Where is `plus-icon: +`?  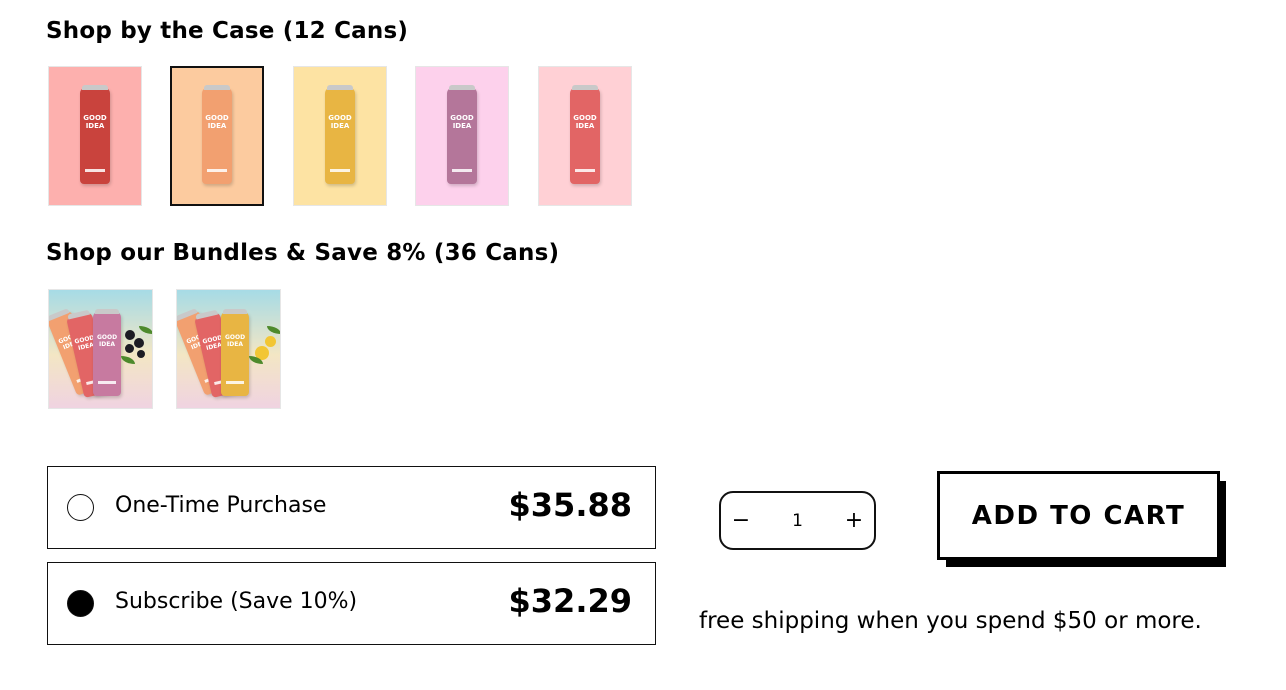
plus-icon: + is located at coordinates (854, 520).